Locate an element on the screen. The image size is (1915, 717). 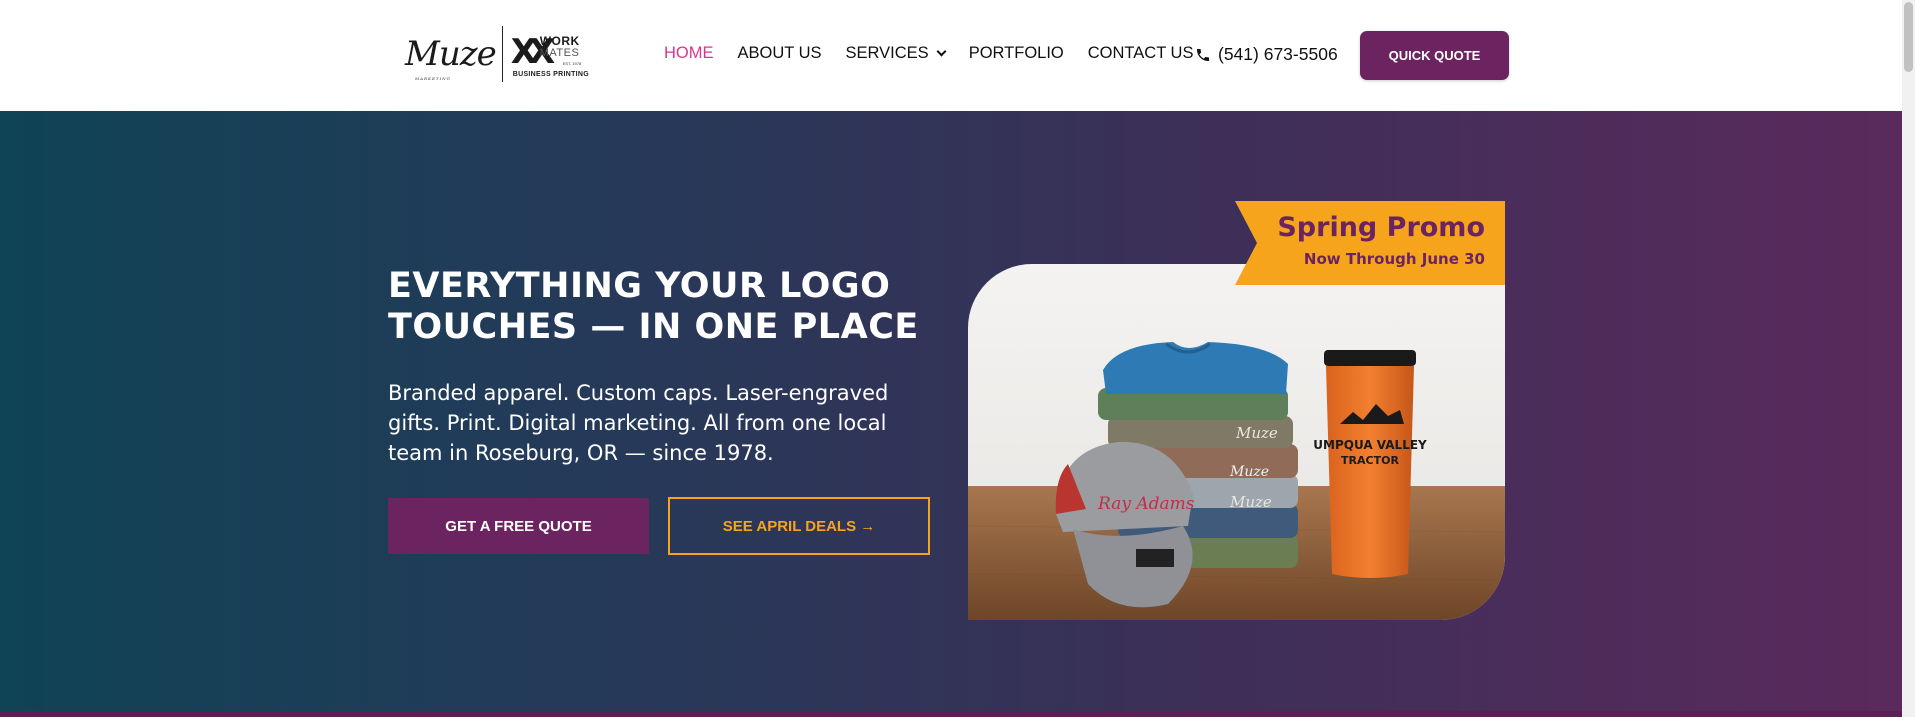
shirt-logo-text: Muze is located at coordinates (1256, 433).